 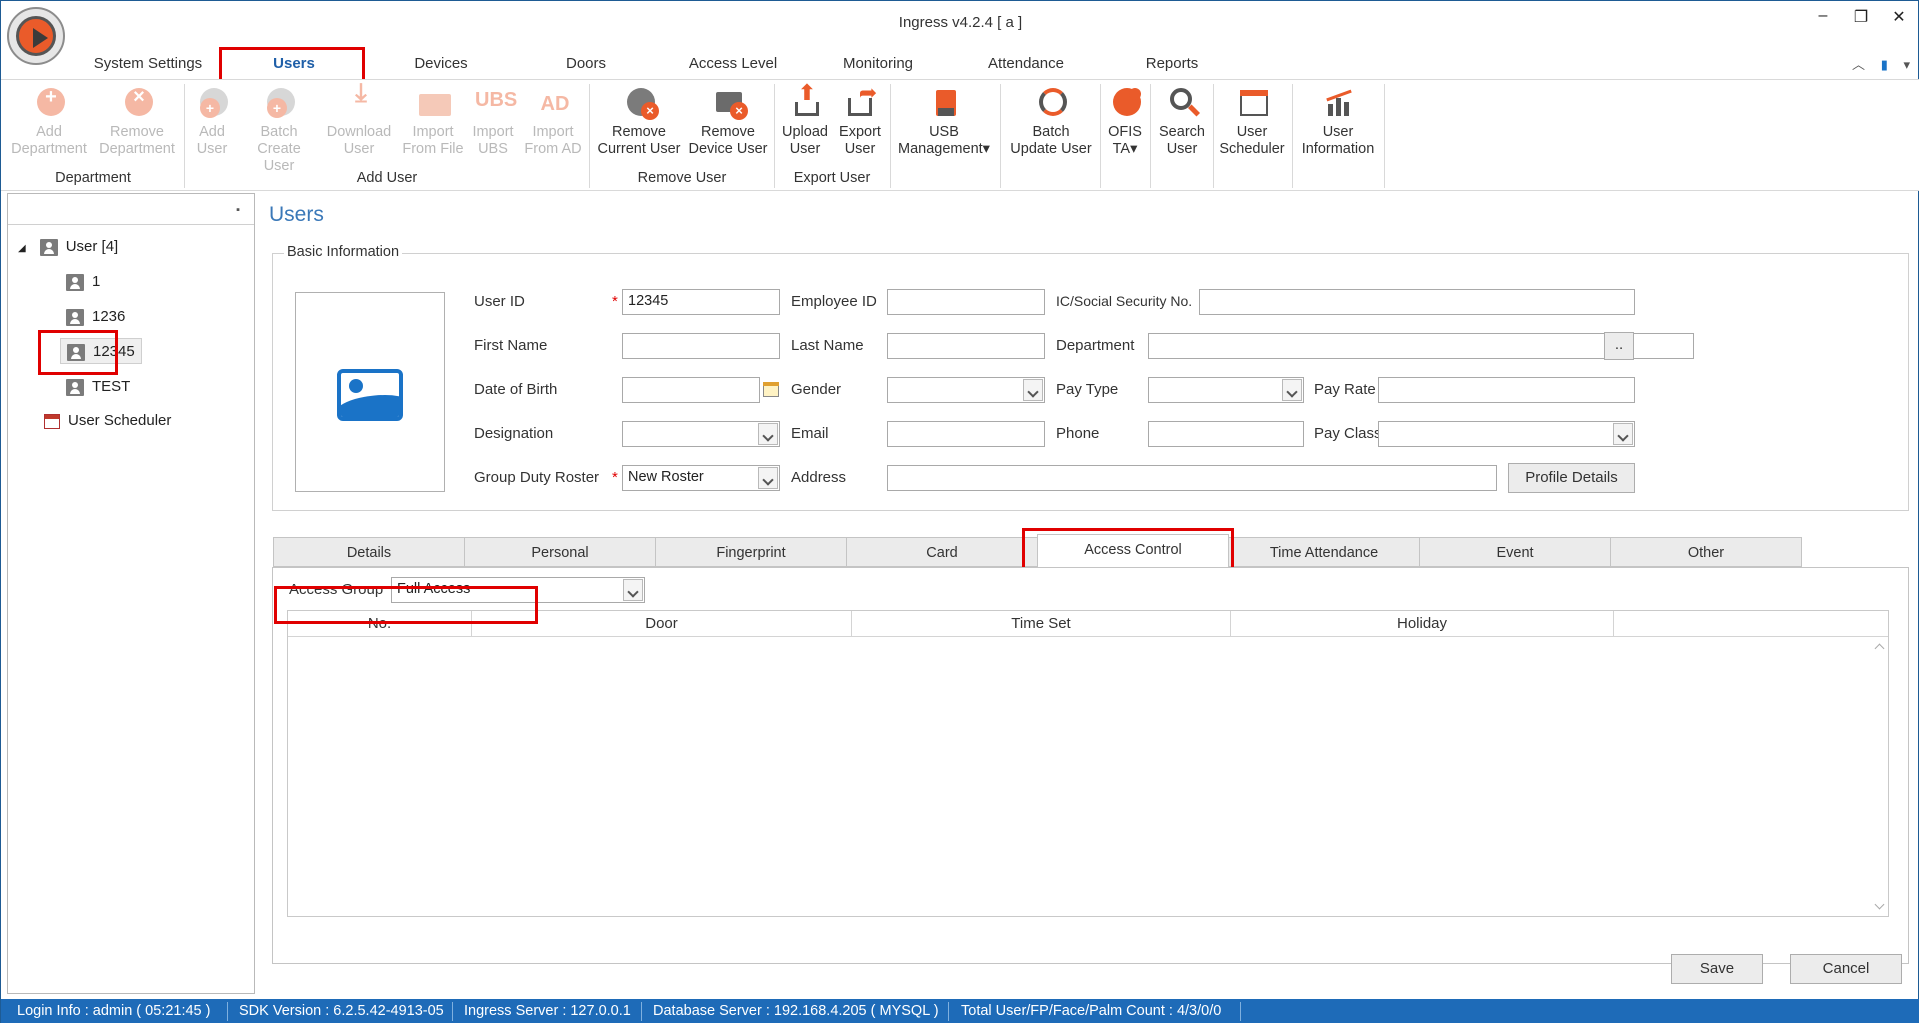 What do you see at coordinates (49, 121) in the screenshot?
I see `add-department-button: + Add Department` at bounding box center [49, 121].